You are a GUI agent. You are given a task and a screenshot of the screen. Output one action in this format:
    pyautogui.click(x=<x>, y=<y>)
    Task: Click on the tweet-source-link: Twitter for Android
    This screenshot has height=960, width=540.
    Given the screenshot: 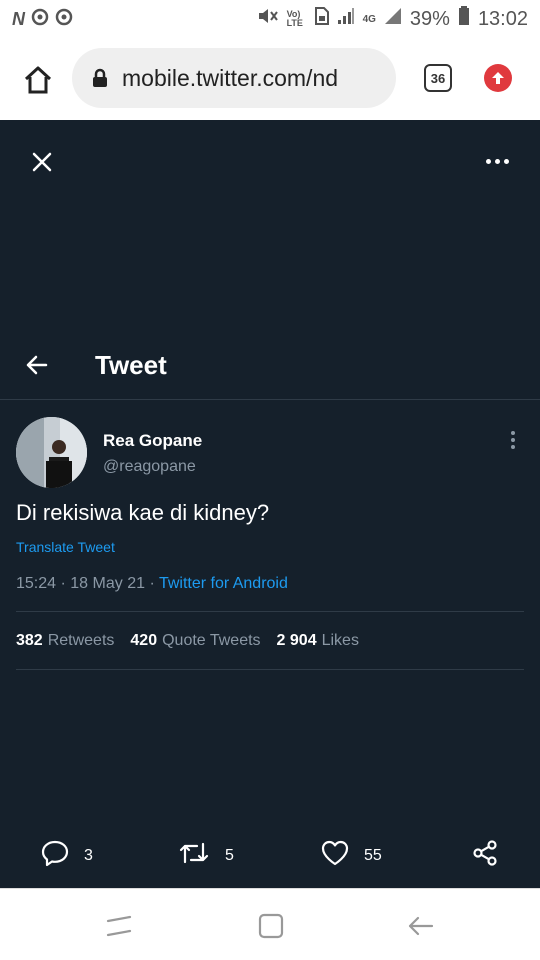 What is the action you would take?
    pyautogui.click(x=223, y=583)
    